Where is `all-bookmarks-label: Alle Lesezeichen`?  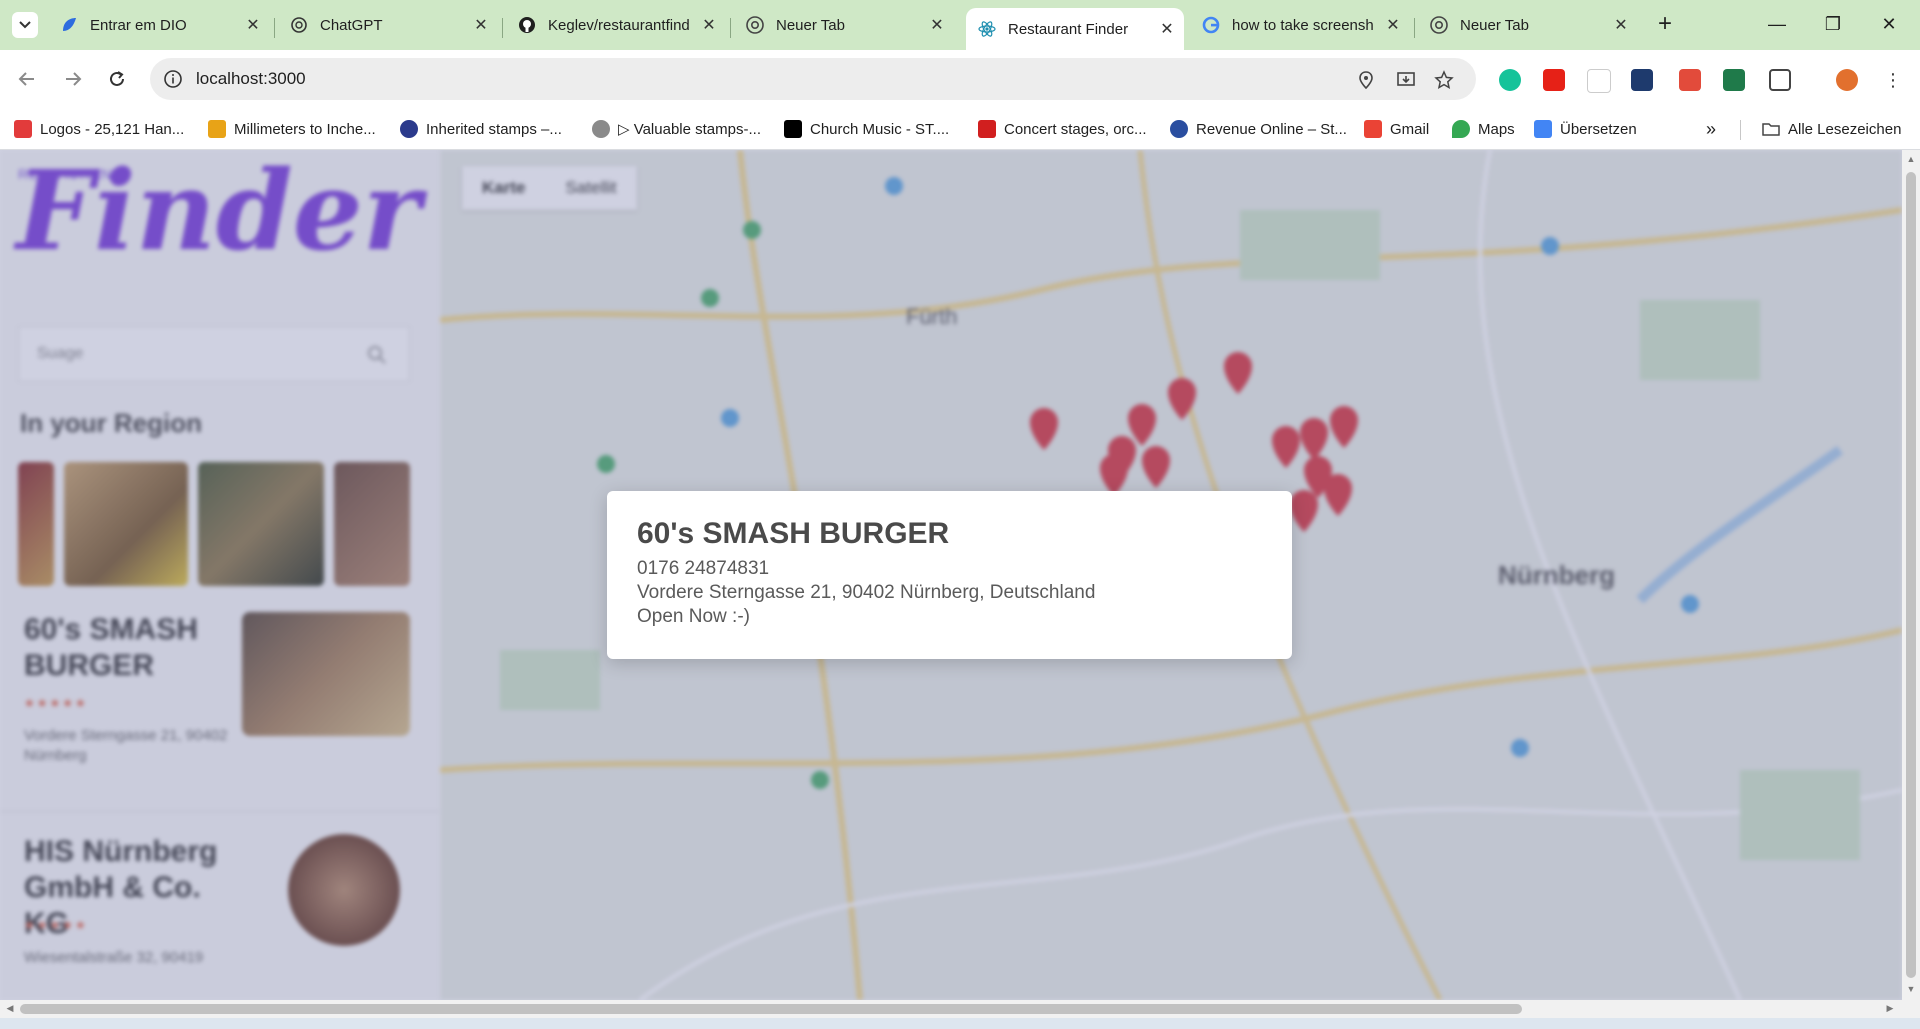
all-bookmarks-label: Alle Lesezeichen is located at coordinates (1845, 129).